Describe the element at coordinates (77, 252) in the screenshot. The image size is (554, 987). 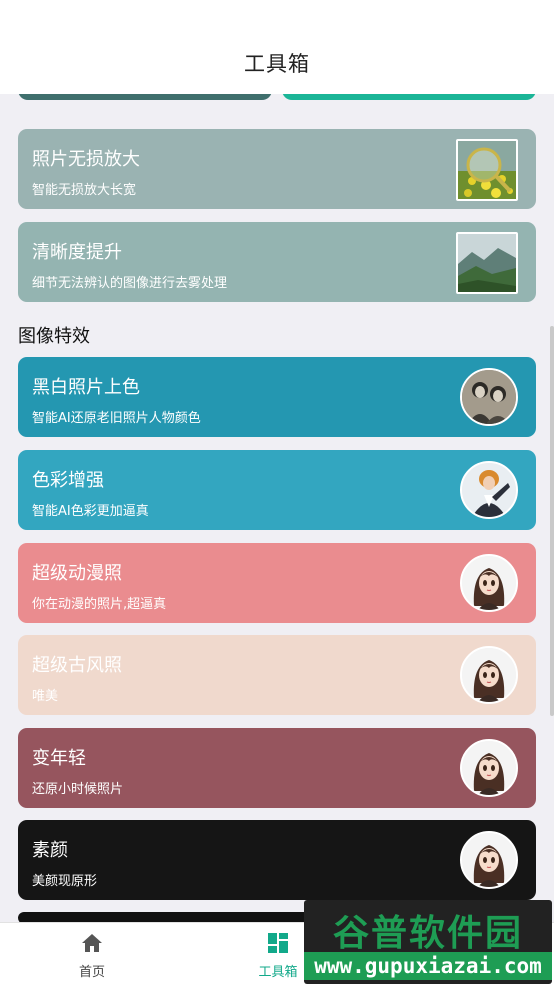
I see `card-title: 清晰度提升` at that location.